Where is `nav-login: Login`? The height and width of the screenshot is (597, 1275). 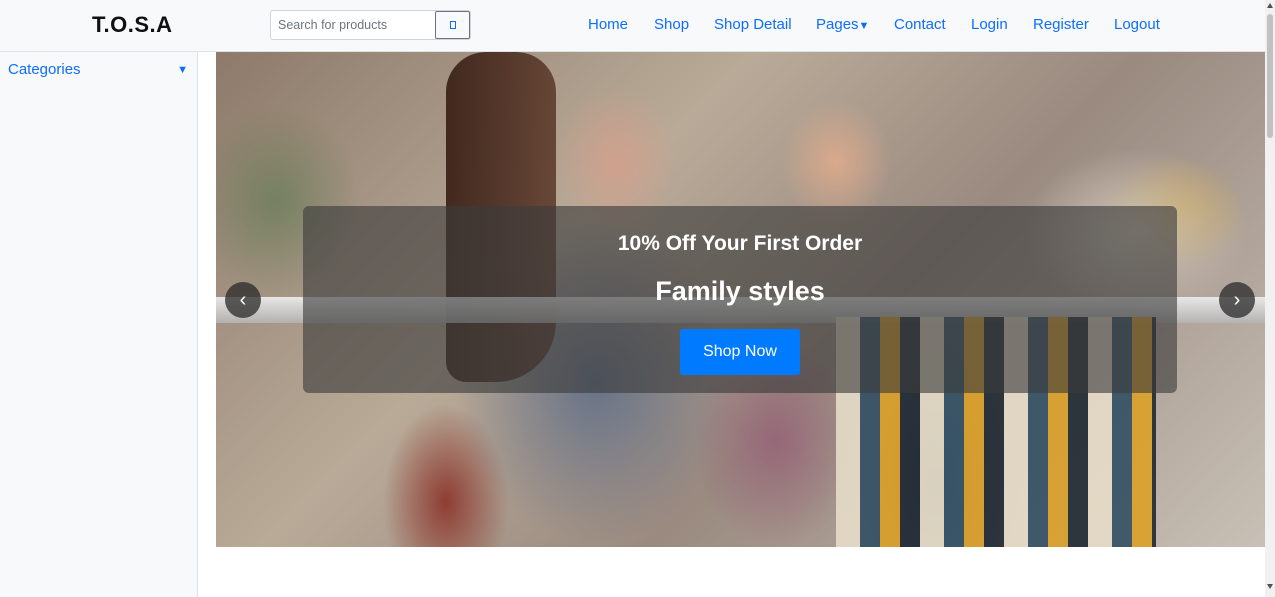
nav-login: Login is located at coordinates (989, 24).